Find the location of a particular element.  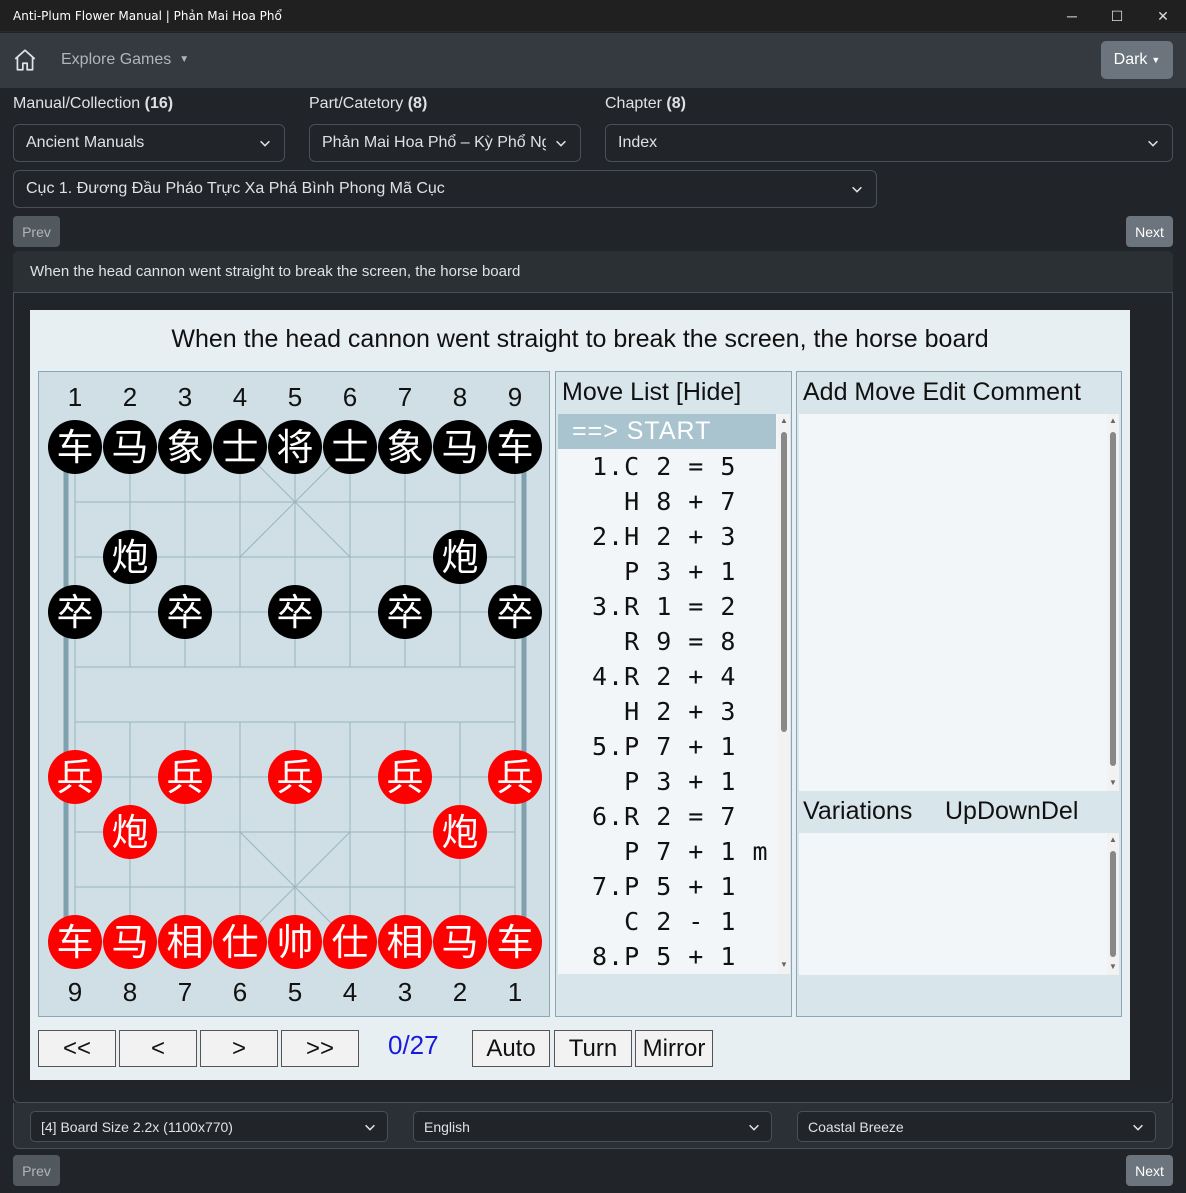

home-icon is located at coordinates (25, 60).